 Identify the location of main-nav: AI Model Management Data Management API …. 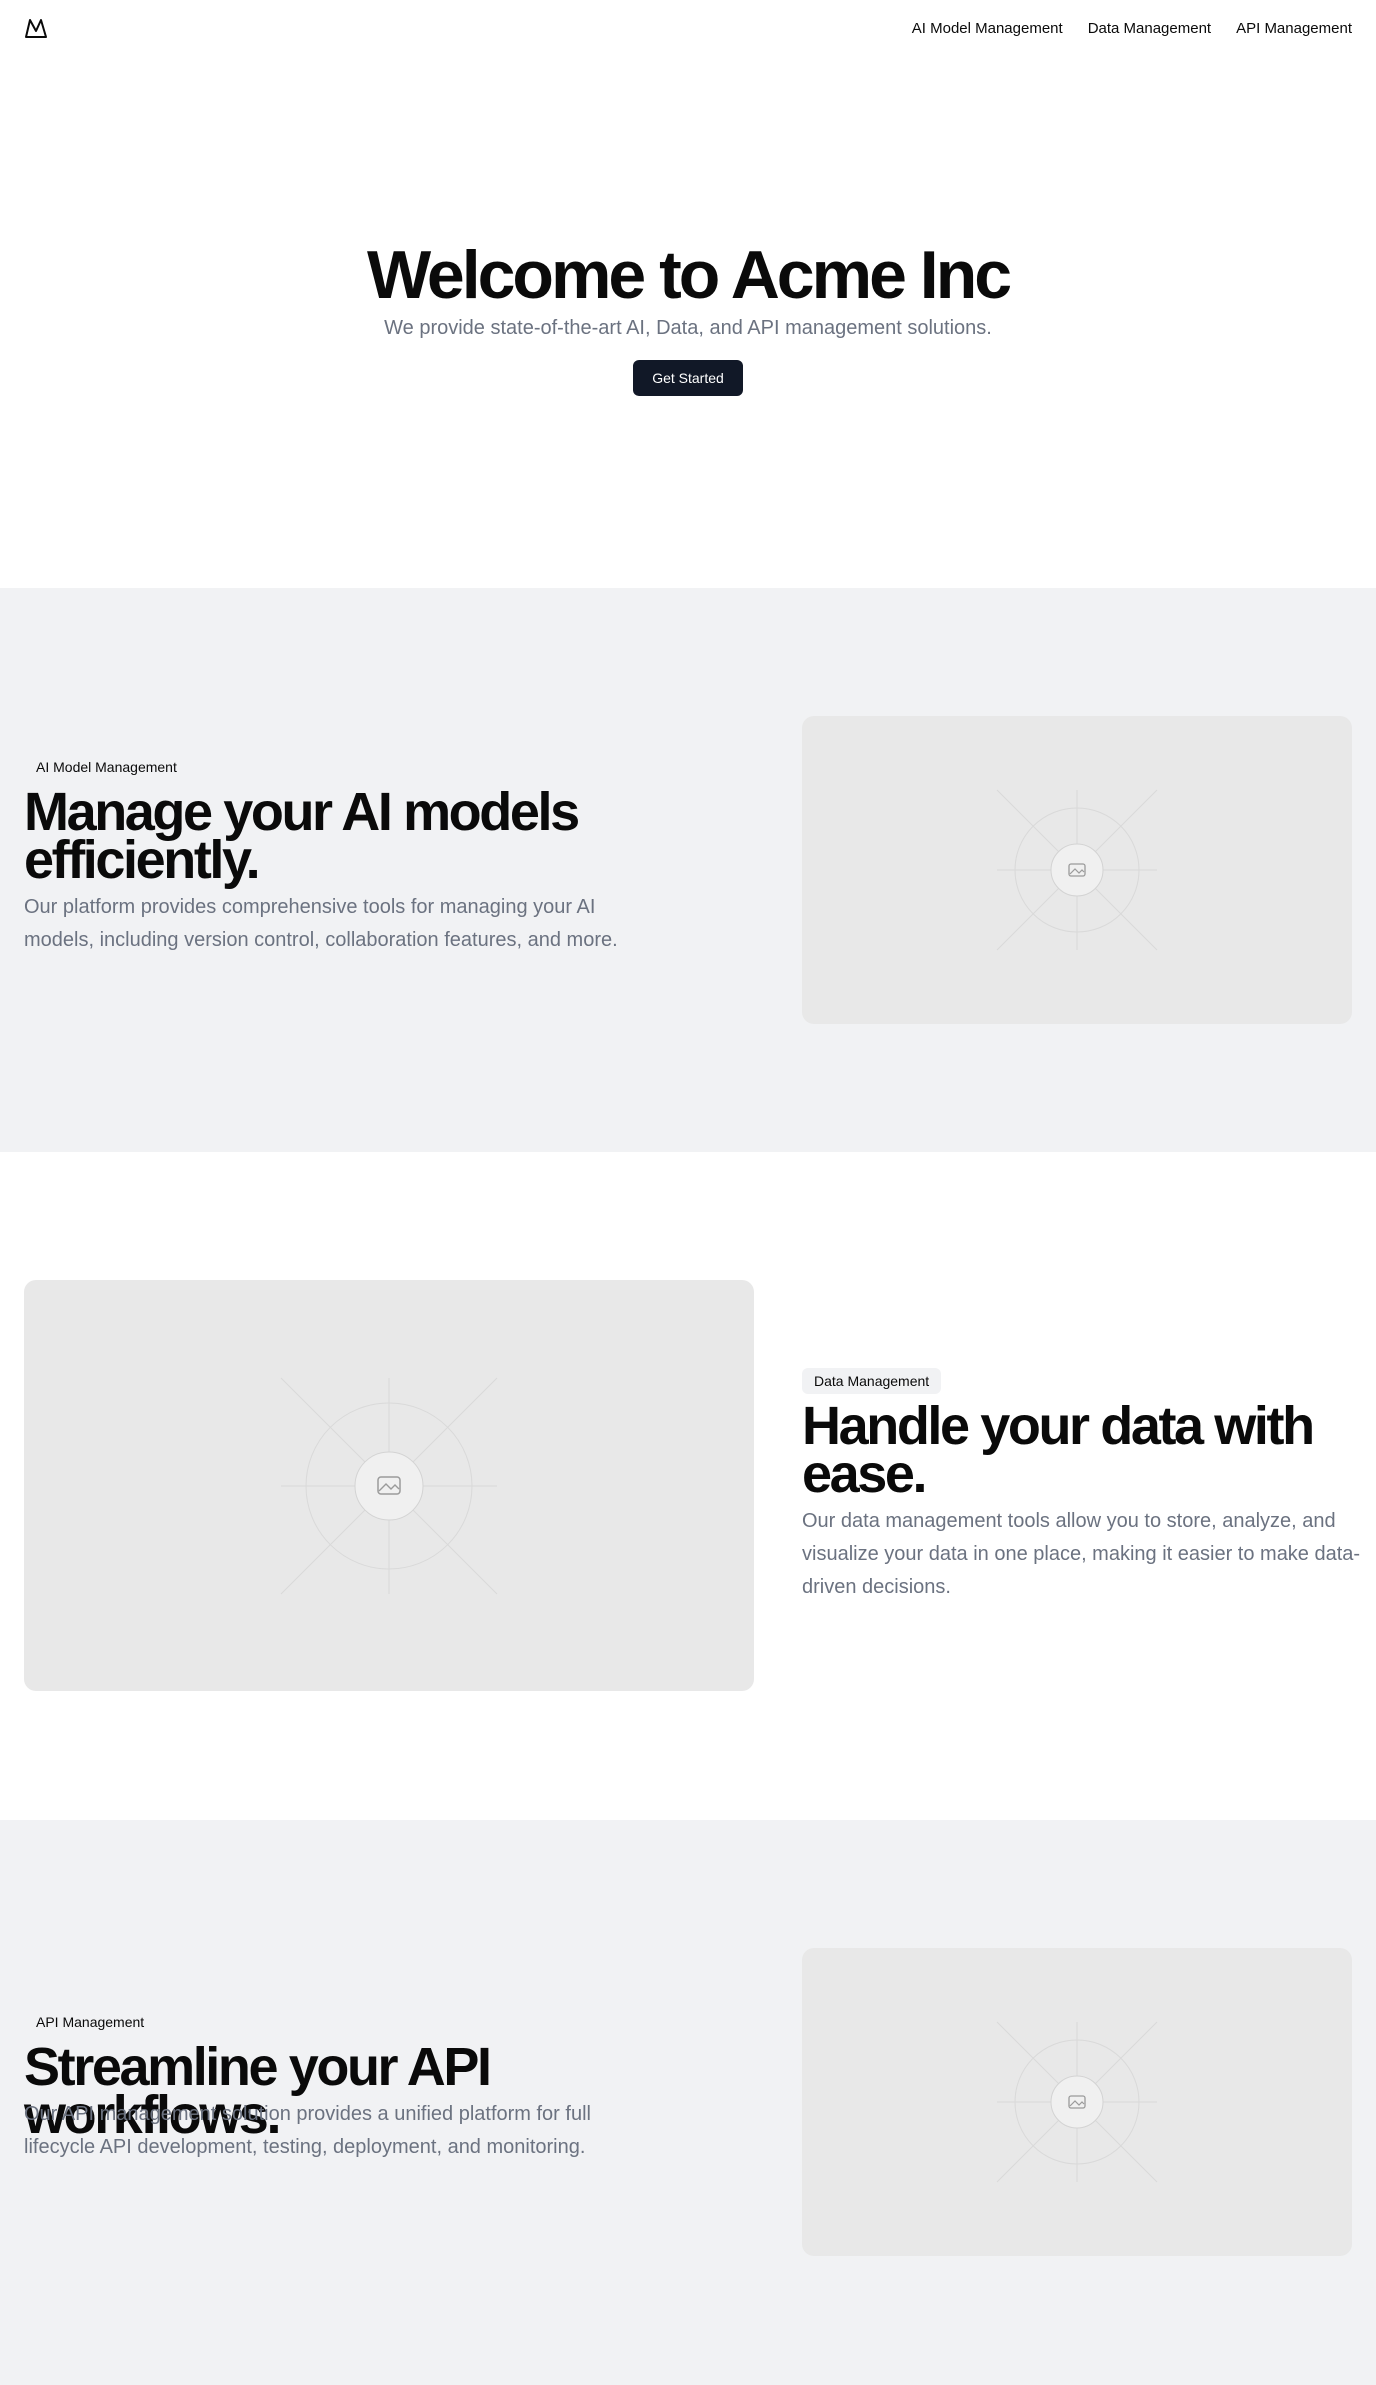
(1144, 28).